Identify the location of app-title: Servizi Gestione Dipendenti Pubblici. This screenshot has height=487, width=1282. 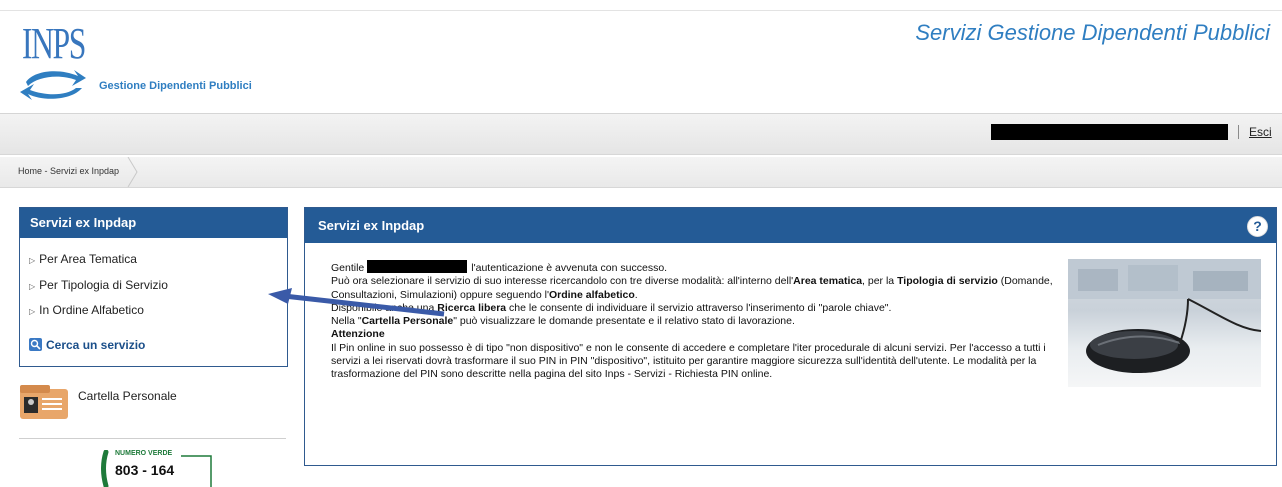
(1092, 32).